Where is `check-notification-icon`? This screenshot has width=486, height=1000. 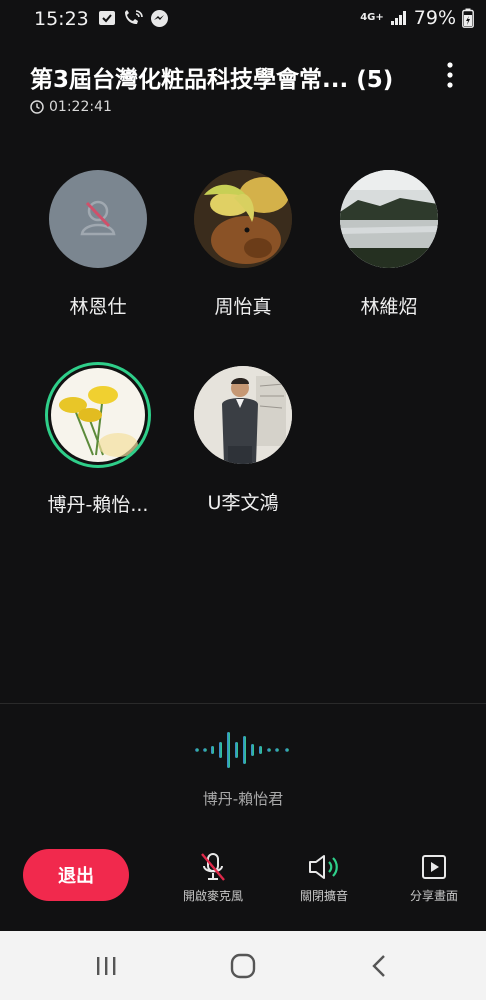 check-notification-icon is located at coordinates (107, 18).